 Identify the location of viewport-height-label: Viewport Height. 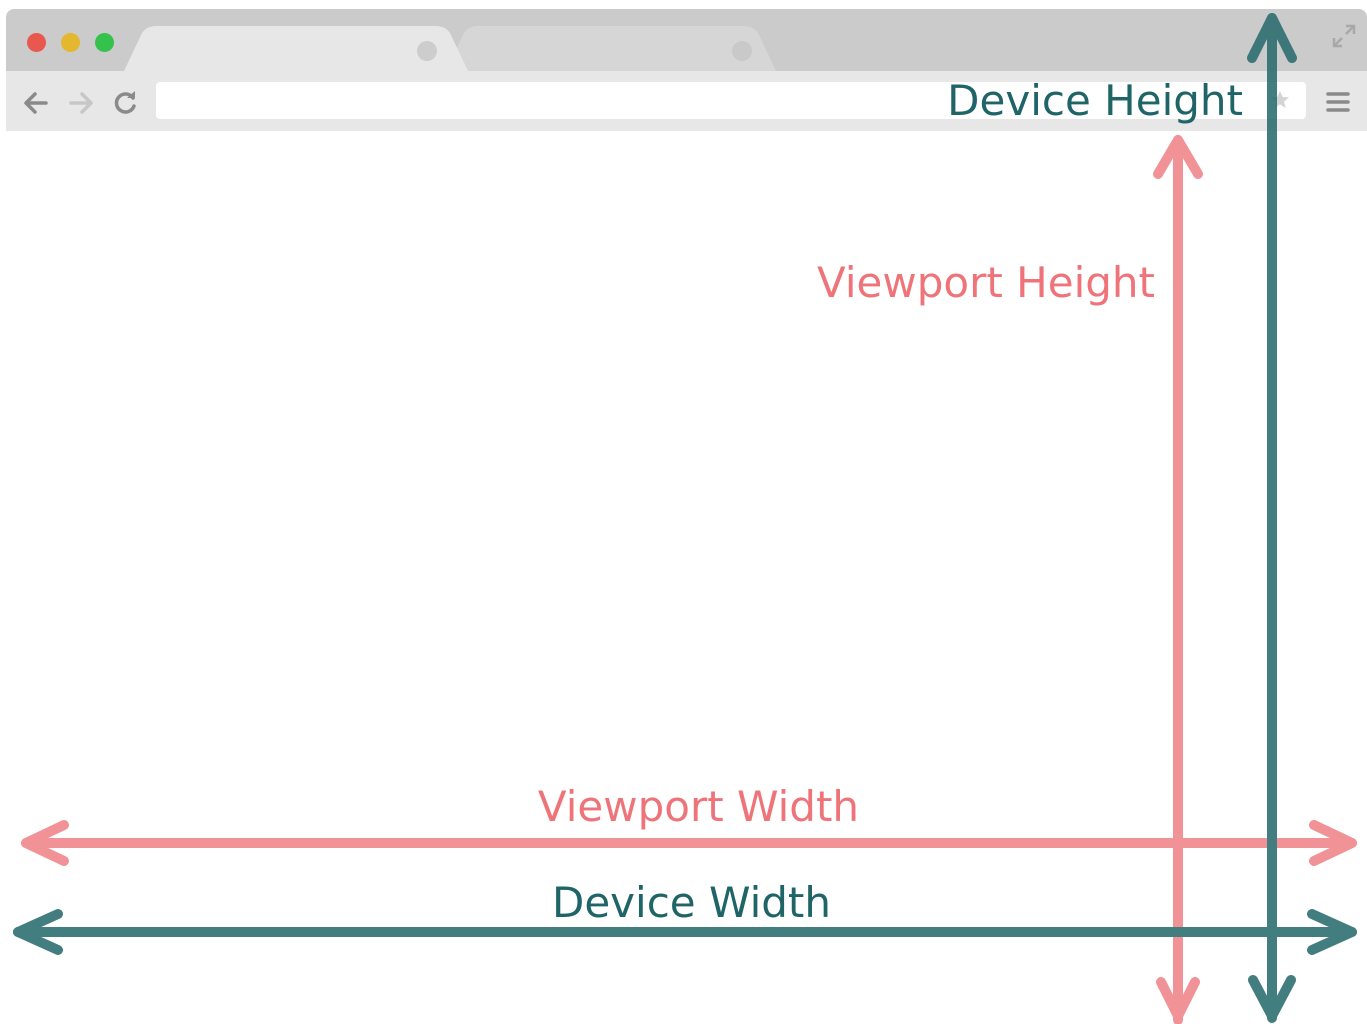
(986, 282).